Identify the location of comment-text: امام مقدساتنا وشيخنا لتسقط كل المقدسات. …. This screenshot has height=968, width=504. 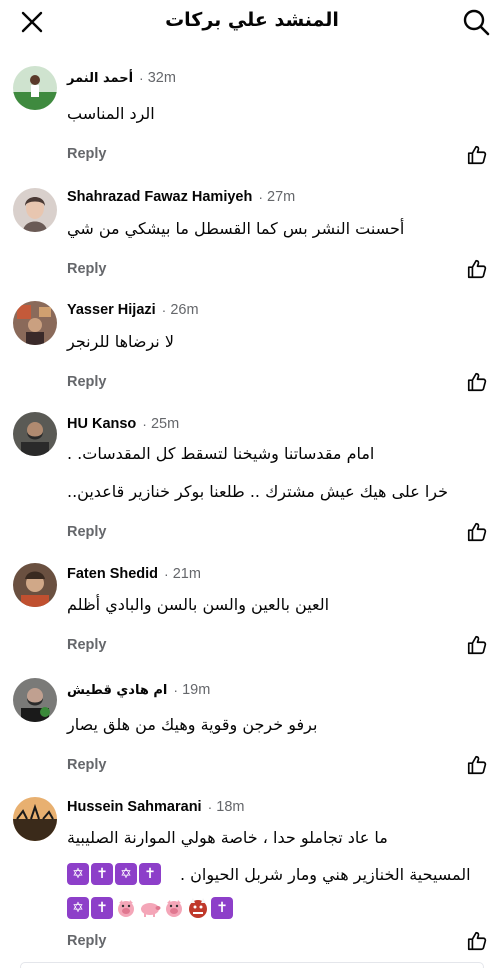
(221, 453).